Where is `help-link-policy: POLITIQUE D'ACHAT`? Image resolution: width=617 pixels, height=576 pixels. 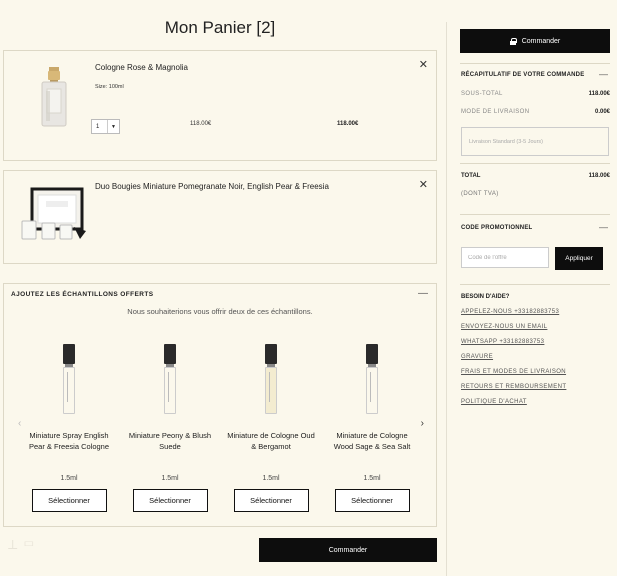 help-link-policy: POLITIQUE D'ACHAT is located at coordinates (494, 402).